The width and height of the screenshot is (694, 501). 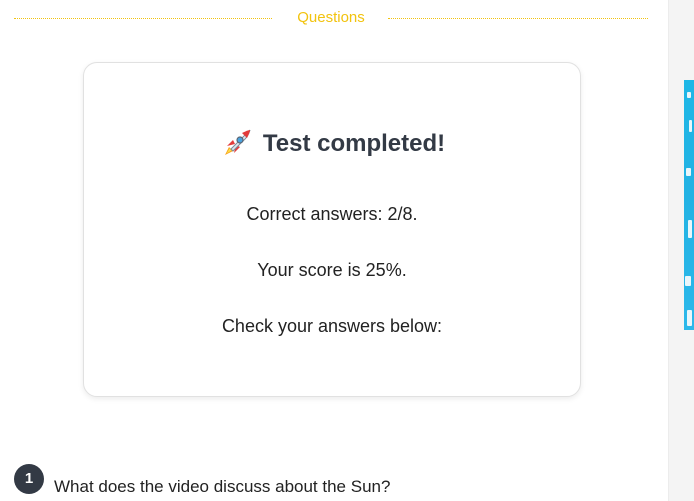 What do you see at coordinates (689, 205) in the screenshot?
I see `sidebar-thumbnail-image` at bounding box center [689, 205].